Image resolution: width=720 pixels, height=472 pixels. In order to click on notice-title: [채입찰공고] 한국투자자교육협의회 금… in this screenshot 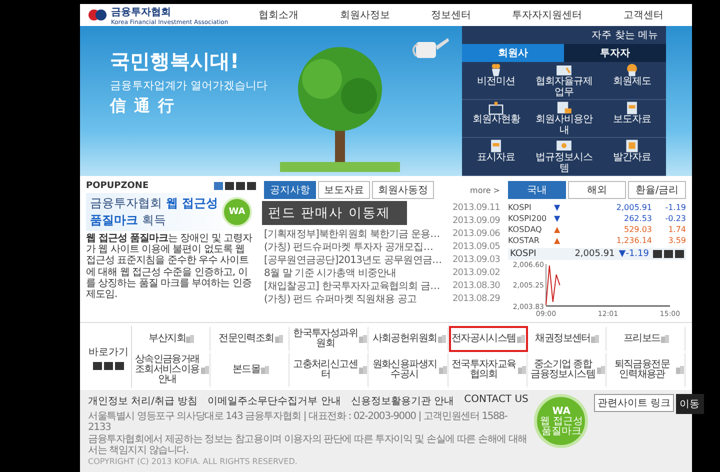, I will do `click(352, 286)`.